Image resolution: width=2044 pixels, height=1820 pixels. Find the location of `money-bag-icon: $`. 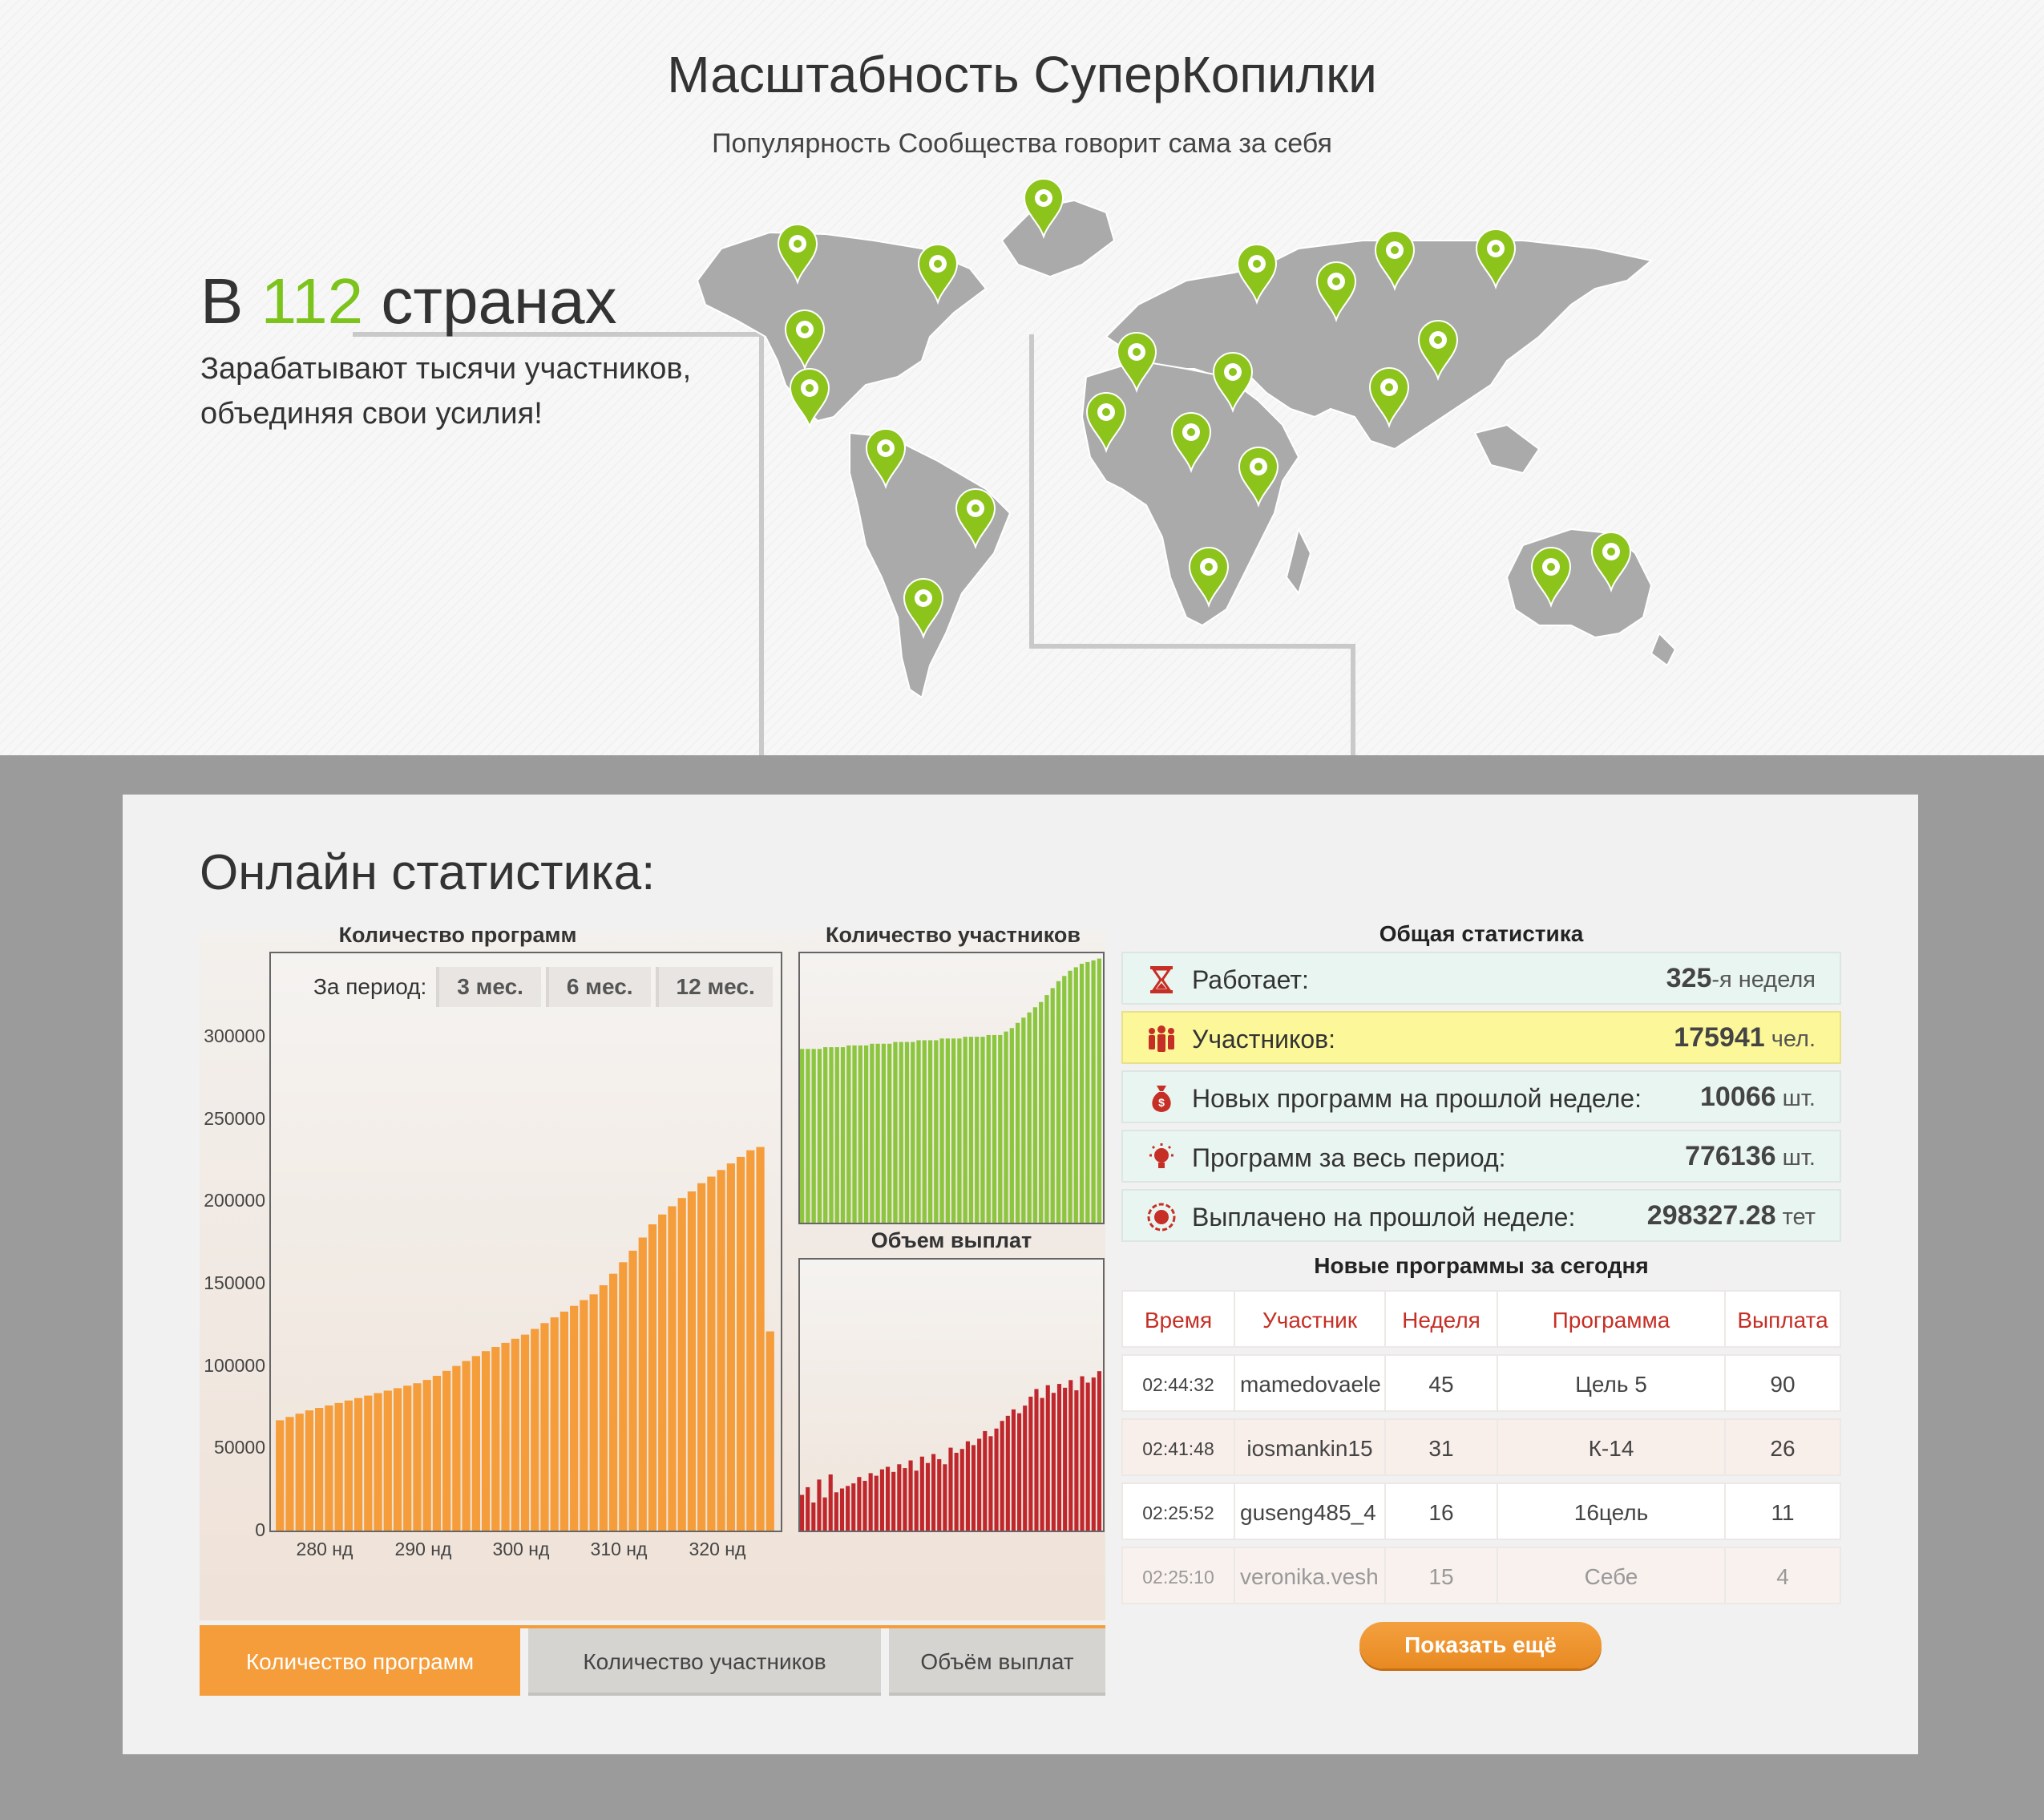

money-bag-icon: $ is located at coordinates (1161, 1099).